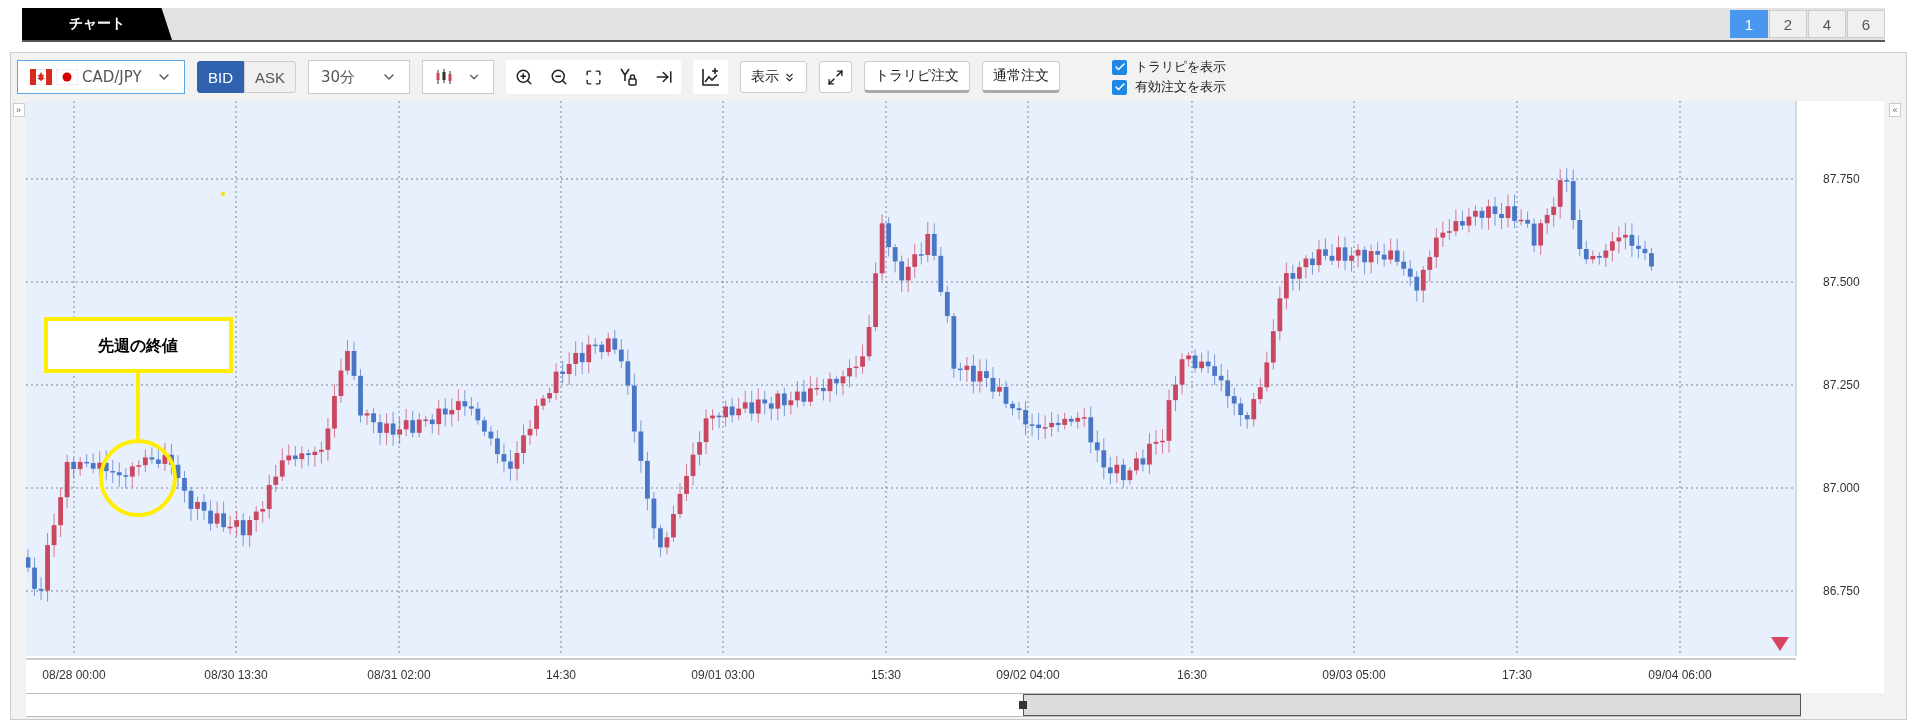 The height and width of the screenshot is (727, 1917). Describe the element at coordinates (1181, 87) in the screenshot. I see `checkbox-label: 有効注文を表示` at that location.